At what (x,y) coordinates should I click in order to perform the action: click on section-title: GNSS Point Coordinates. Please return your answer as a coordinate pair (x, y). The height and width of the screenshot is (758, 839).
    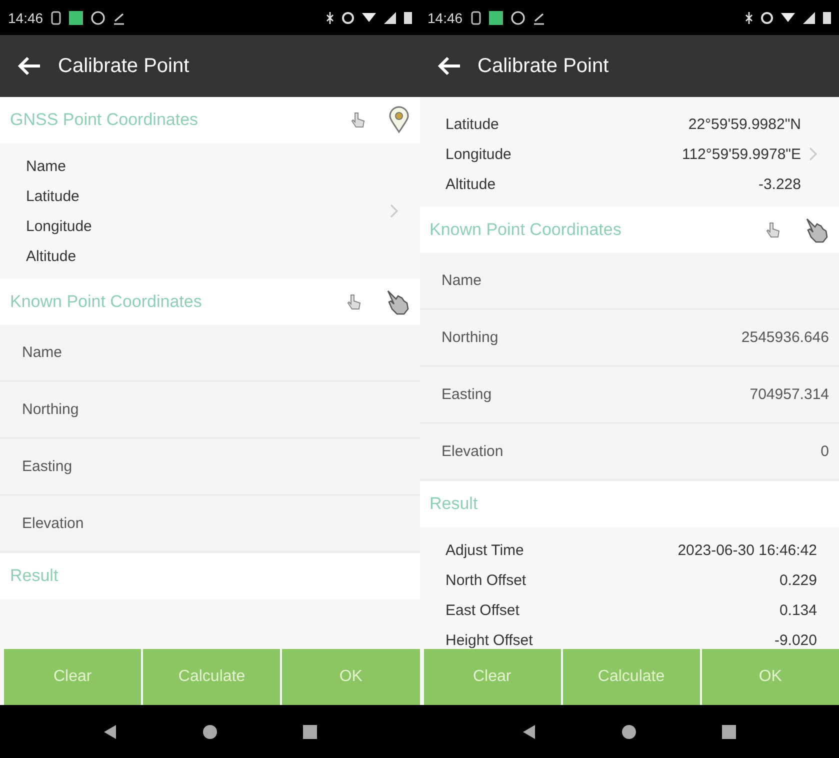
    Looking at the image, I should click on (104, 120).